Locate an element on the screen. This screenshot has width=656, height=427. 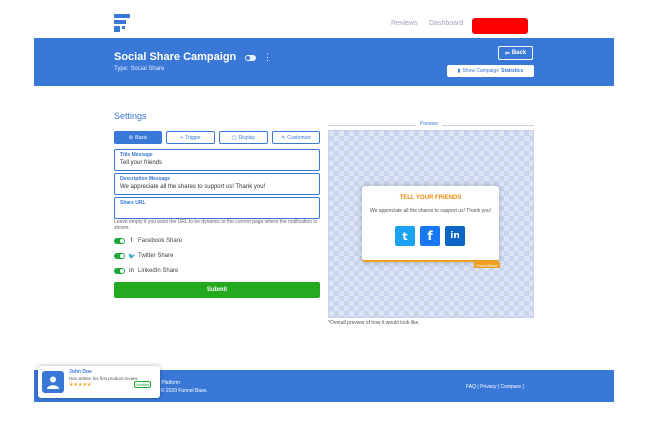
chart-icon: ▮ is located at coordinates (459, 71).